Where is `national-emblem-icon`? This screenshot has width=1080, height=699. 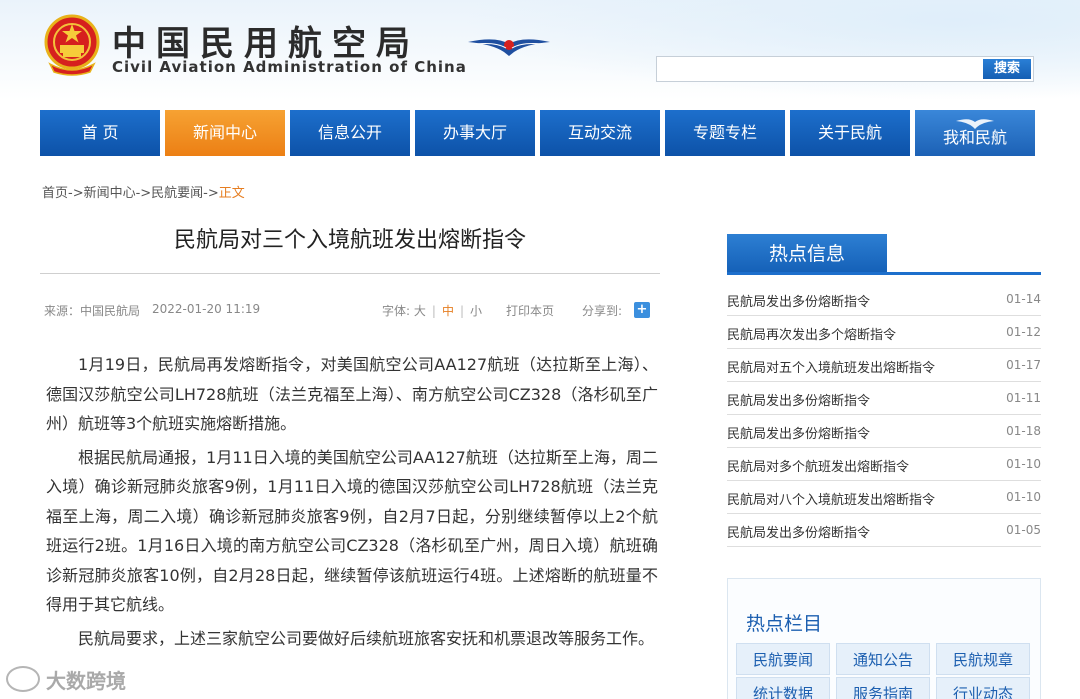 national-emblem-icon is located at coordinates (72, 45).